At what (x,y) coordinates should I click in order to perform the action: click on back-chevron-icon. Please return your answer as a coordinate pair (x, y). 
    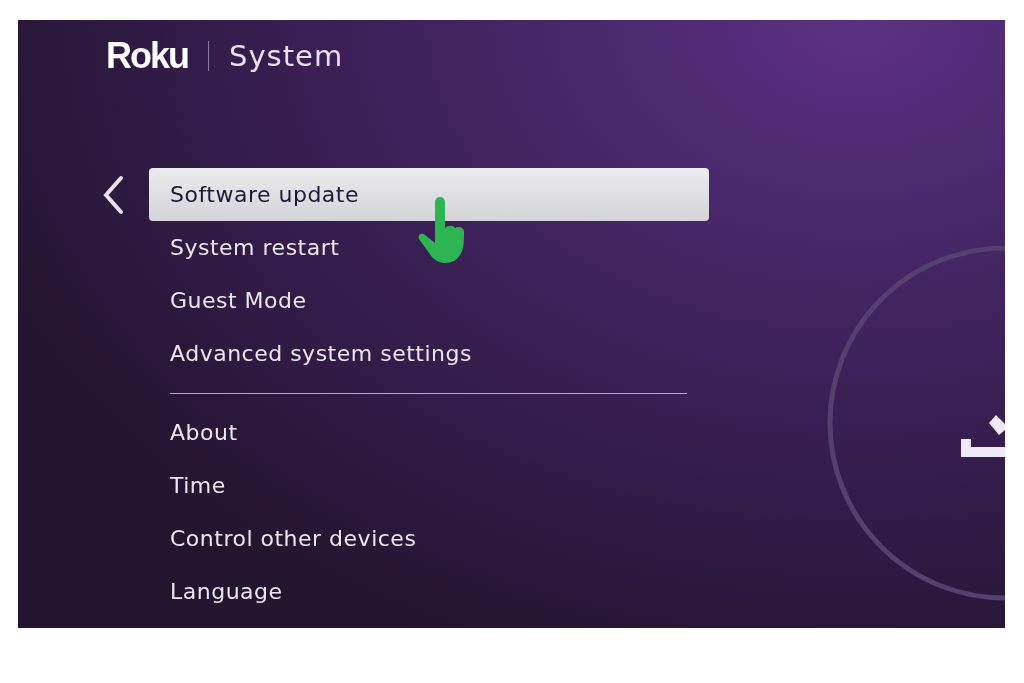
    Looking at the image, I should click on (113, 195).